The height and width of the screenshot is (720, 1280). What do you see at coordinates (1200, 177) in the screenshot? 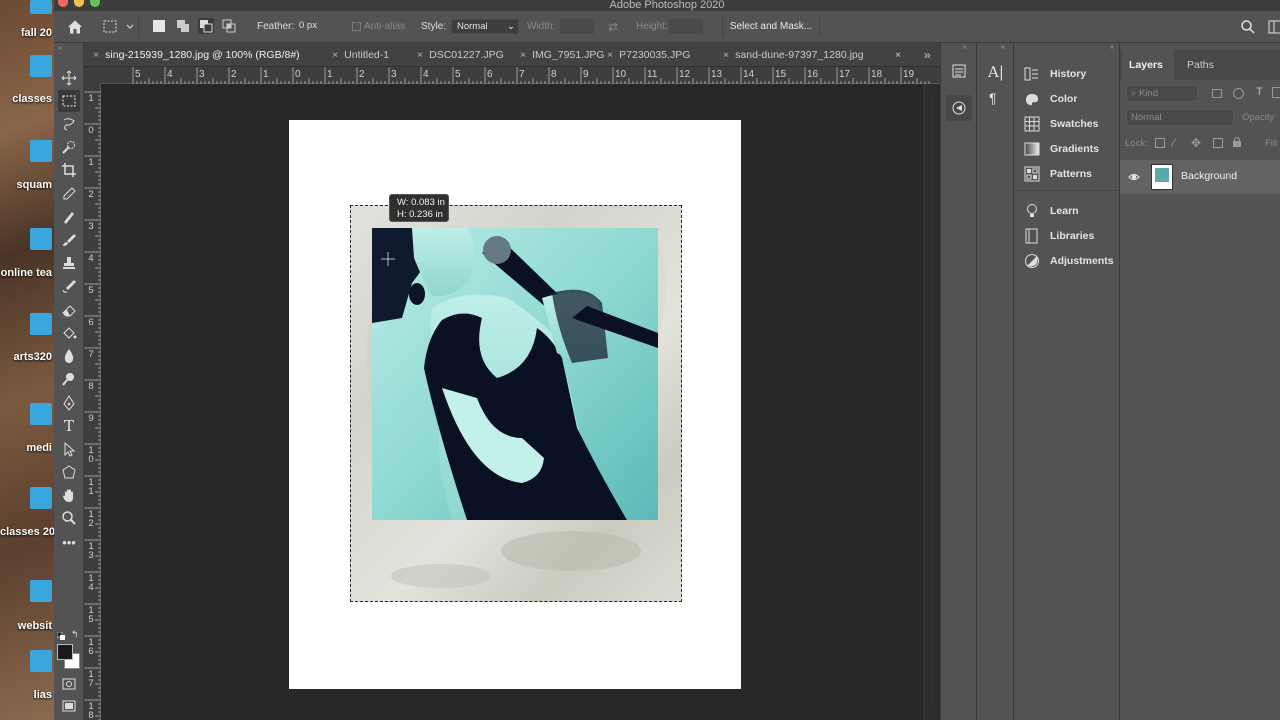
I see `layer-row-background: Background` at bounding box center [1200, 177].